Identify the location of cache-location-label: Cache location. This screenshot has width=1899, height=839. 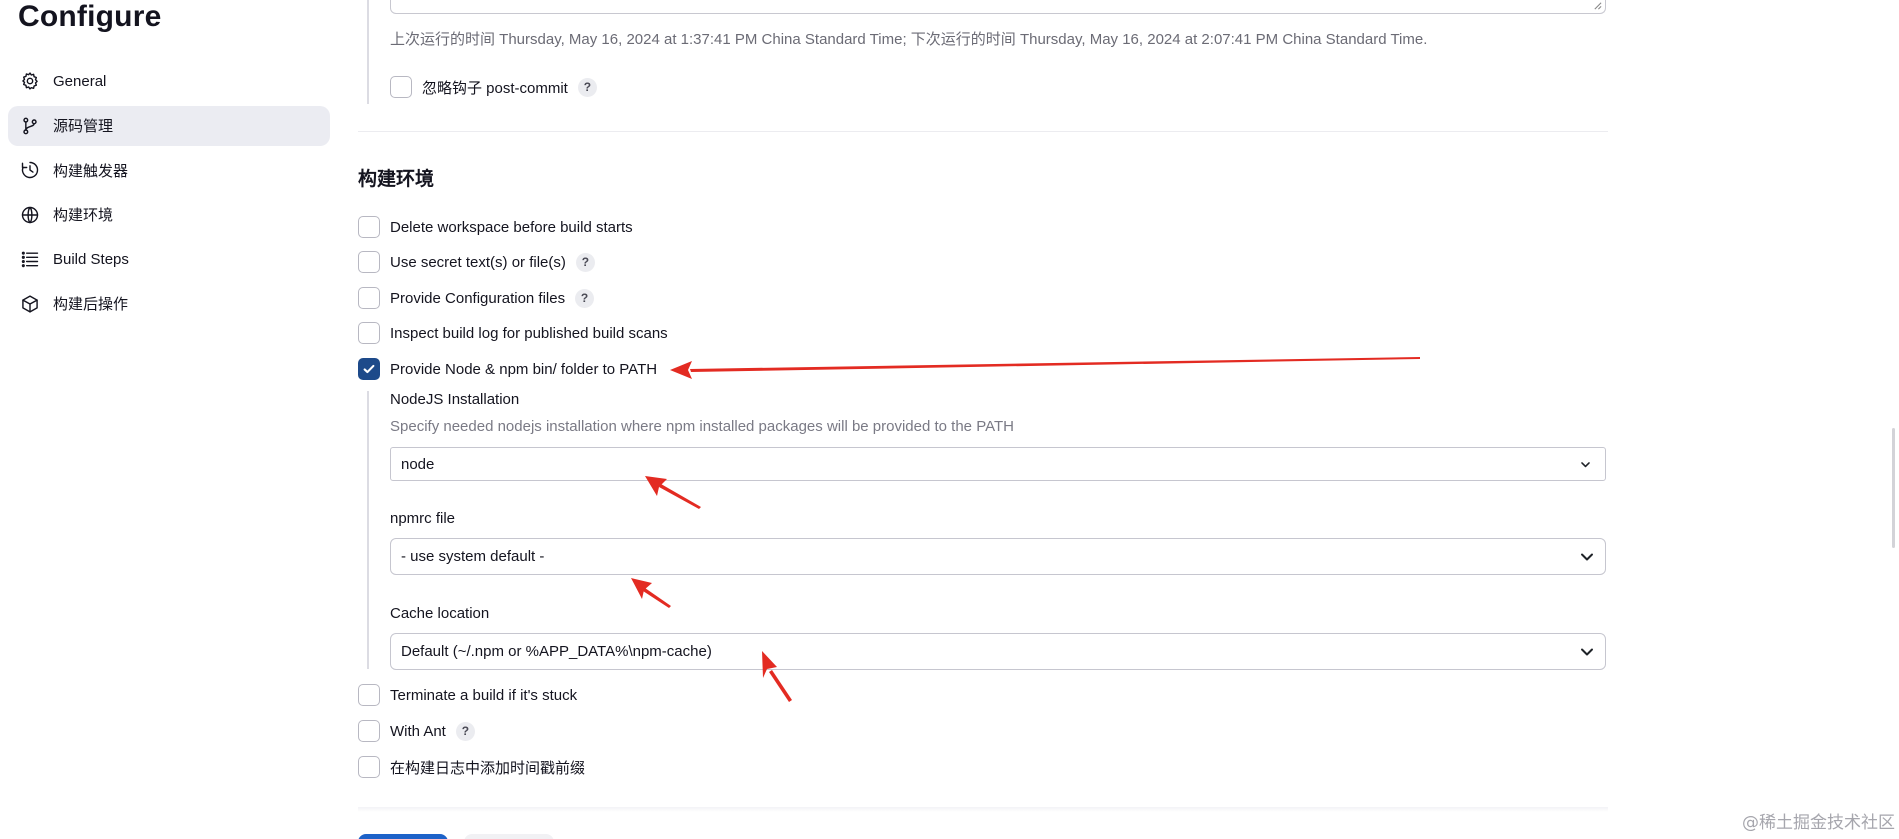
(440, 613).